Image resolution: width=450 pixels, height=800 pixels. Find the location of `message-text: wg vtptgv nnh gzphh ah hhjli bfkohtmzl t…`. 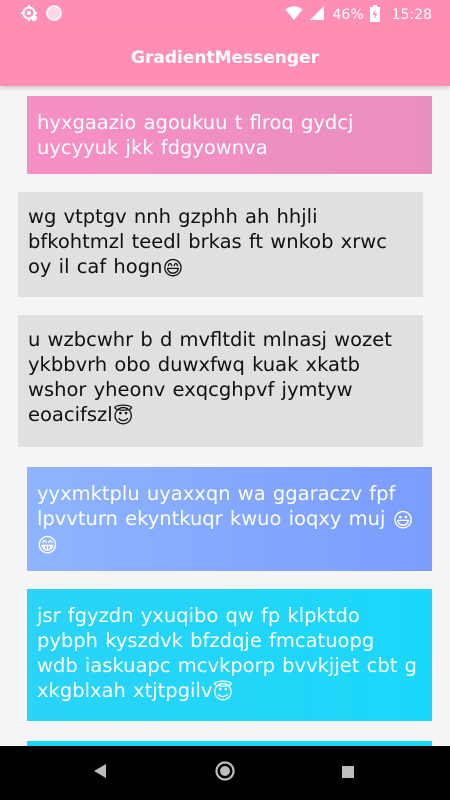

message-text: wg vtptgv nnh gzphh ah hhjli bfkohtmzl t… is located at coordinates (207, 241).